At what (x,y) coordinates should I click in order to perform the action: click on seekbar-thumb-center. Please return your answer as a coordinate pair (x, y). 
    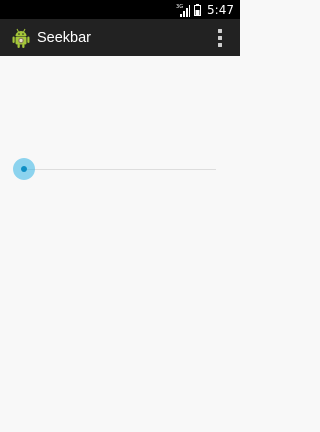
    Looking at the image, I should click on (24, 169).